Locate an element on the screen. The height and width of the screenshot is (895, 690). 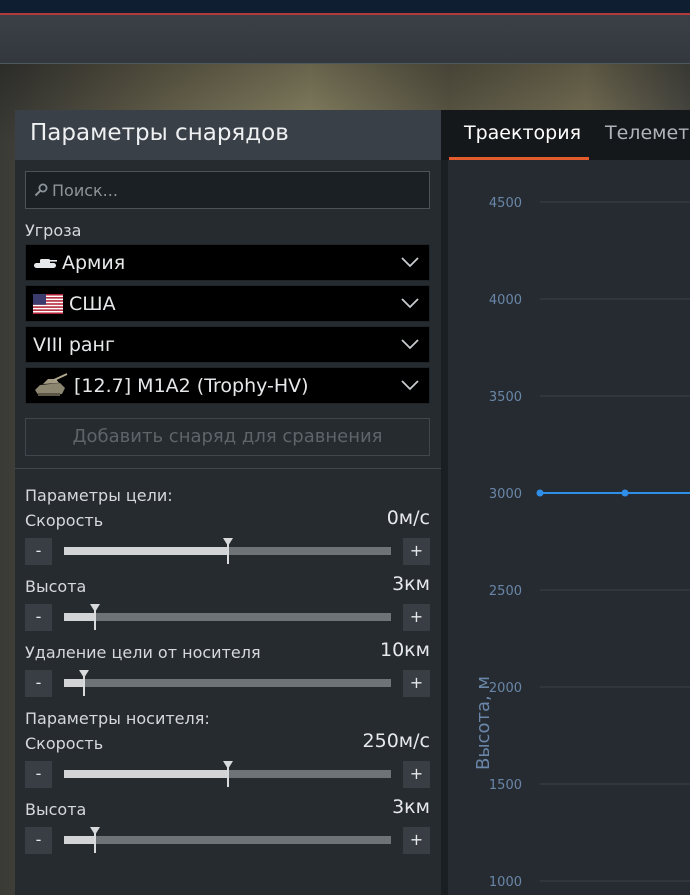
search-box is located at coordinates (227, 190).